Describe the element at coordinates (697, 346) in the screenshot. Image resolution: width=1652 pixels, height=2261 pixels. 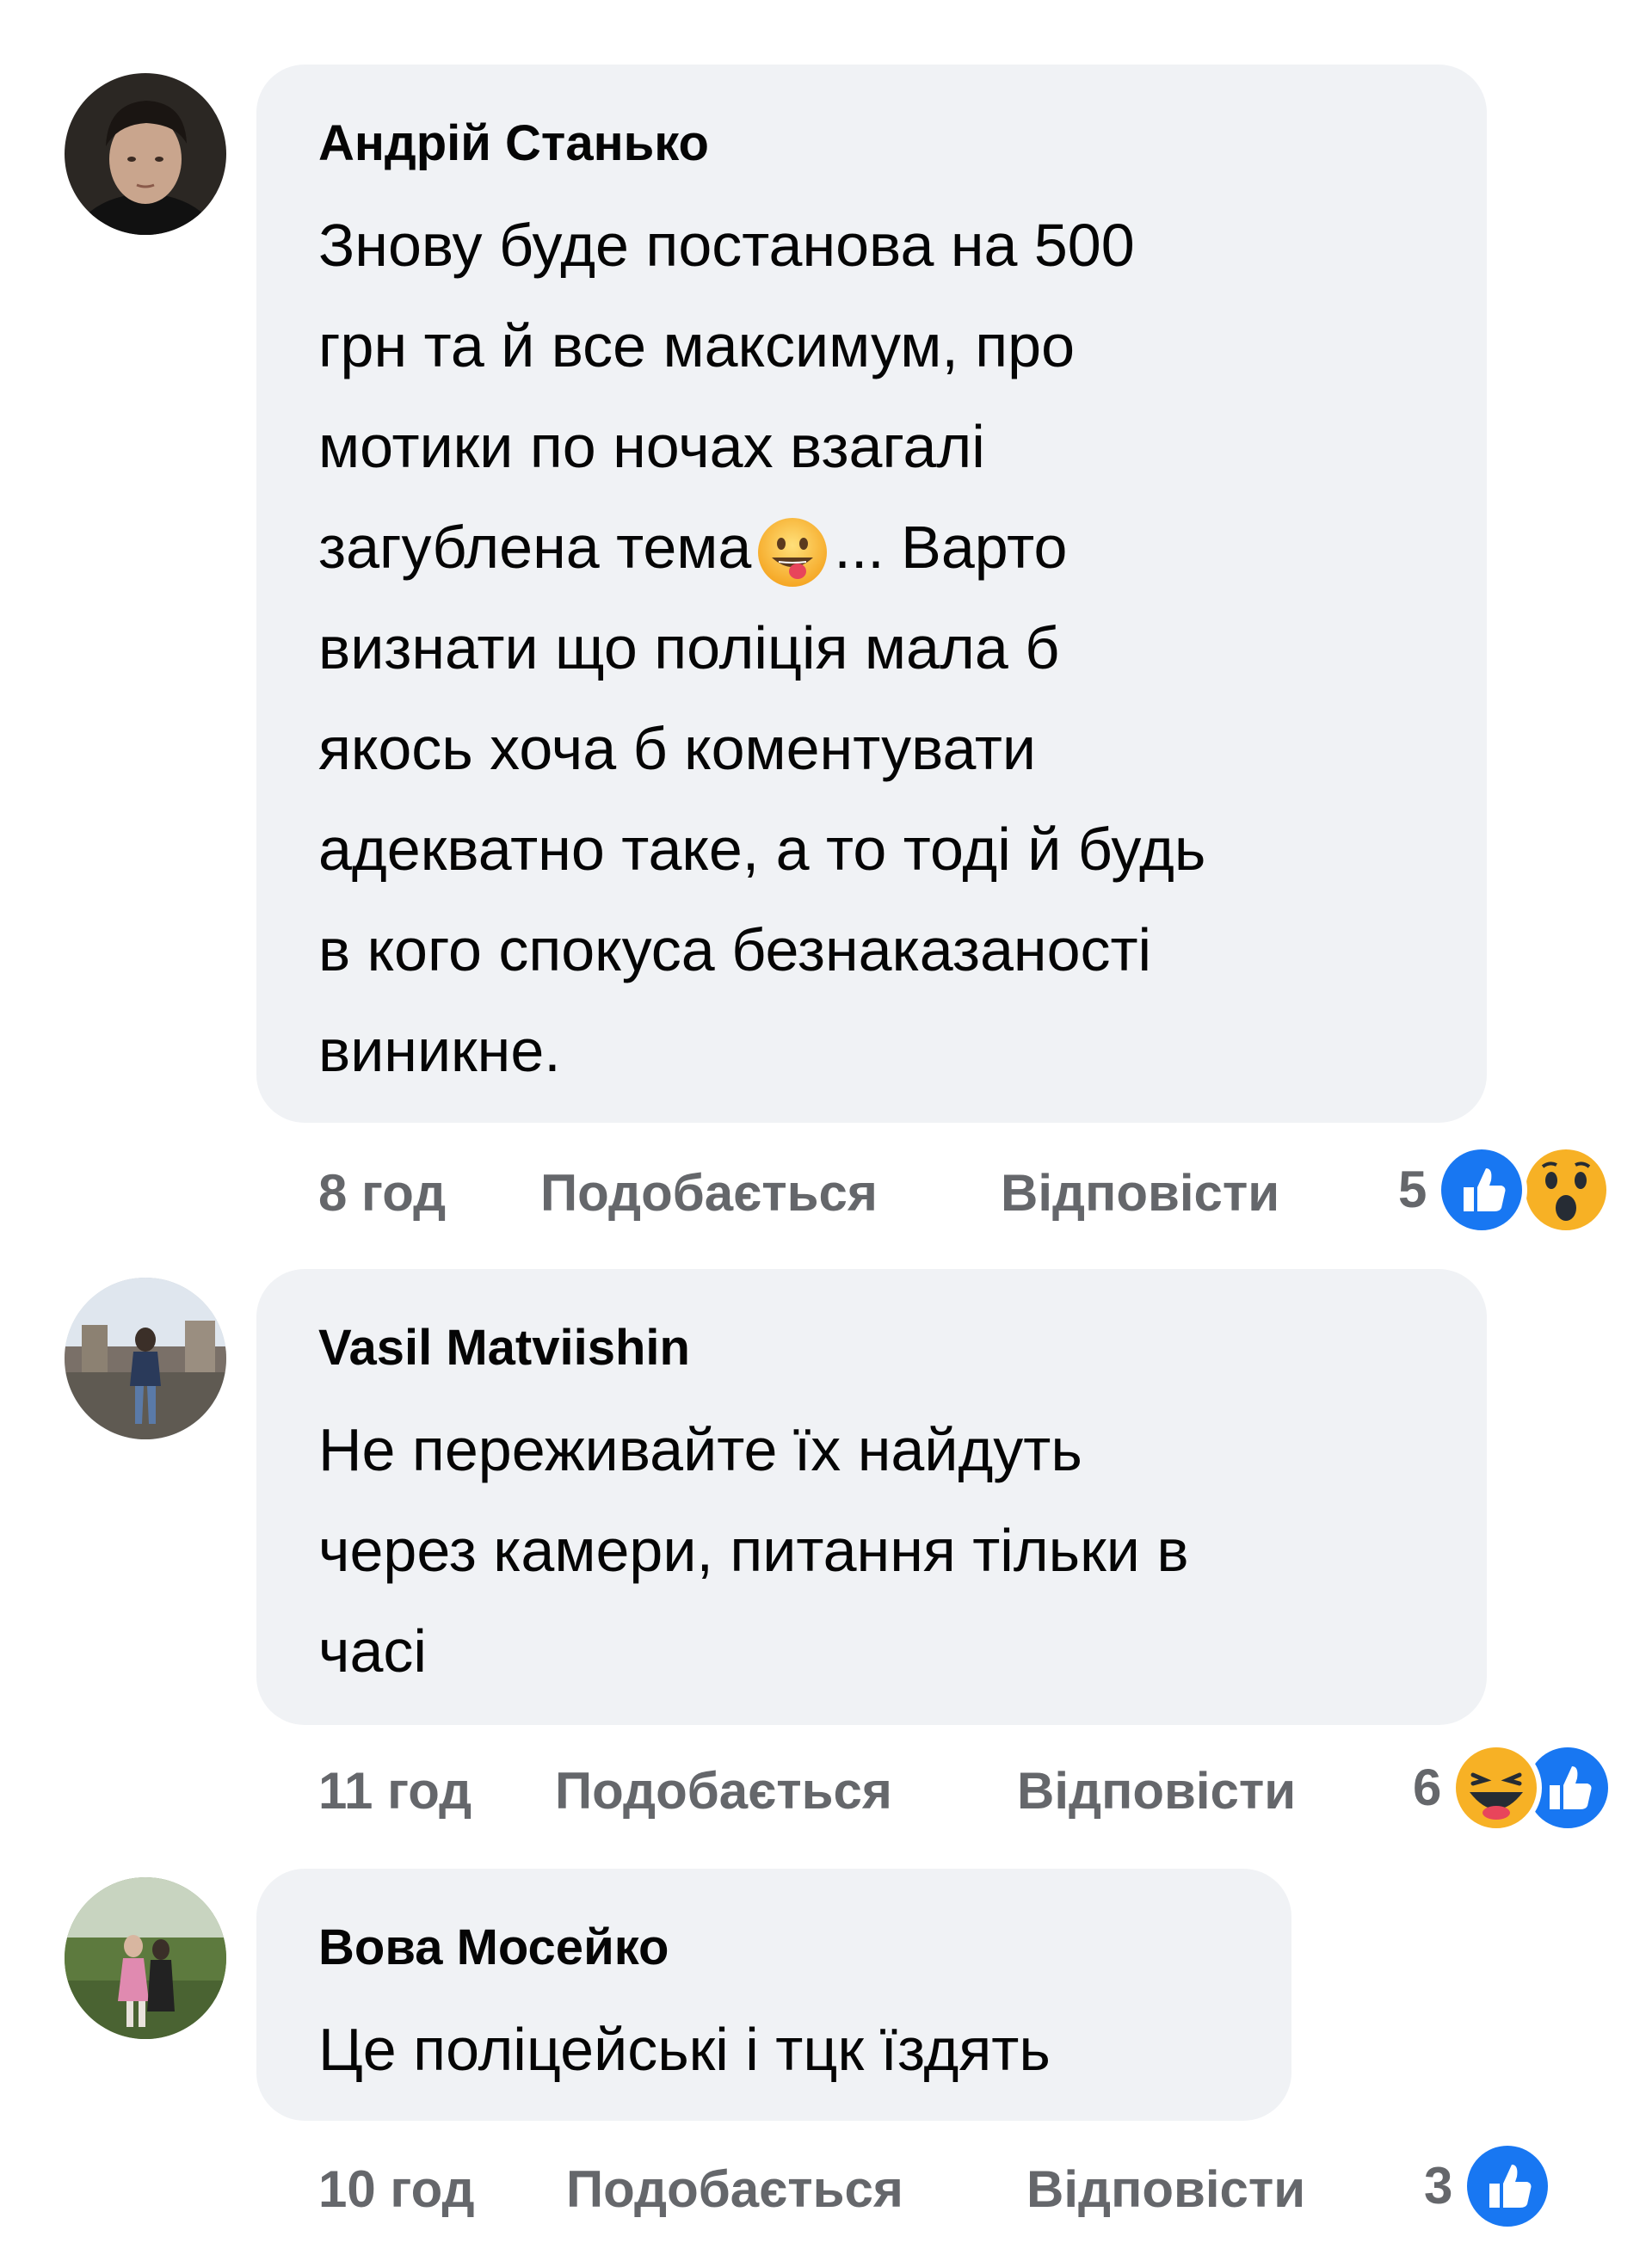
I see `comment-line: грн та й все максимум, про` at that location.